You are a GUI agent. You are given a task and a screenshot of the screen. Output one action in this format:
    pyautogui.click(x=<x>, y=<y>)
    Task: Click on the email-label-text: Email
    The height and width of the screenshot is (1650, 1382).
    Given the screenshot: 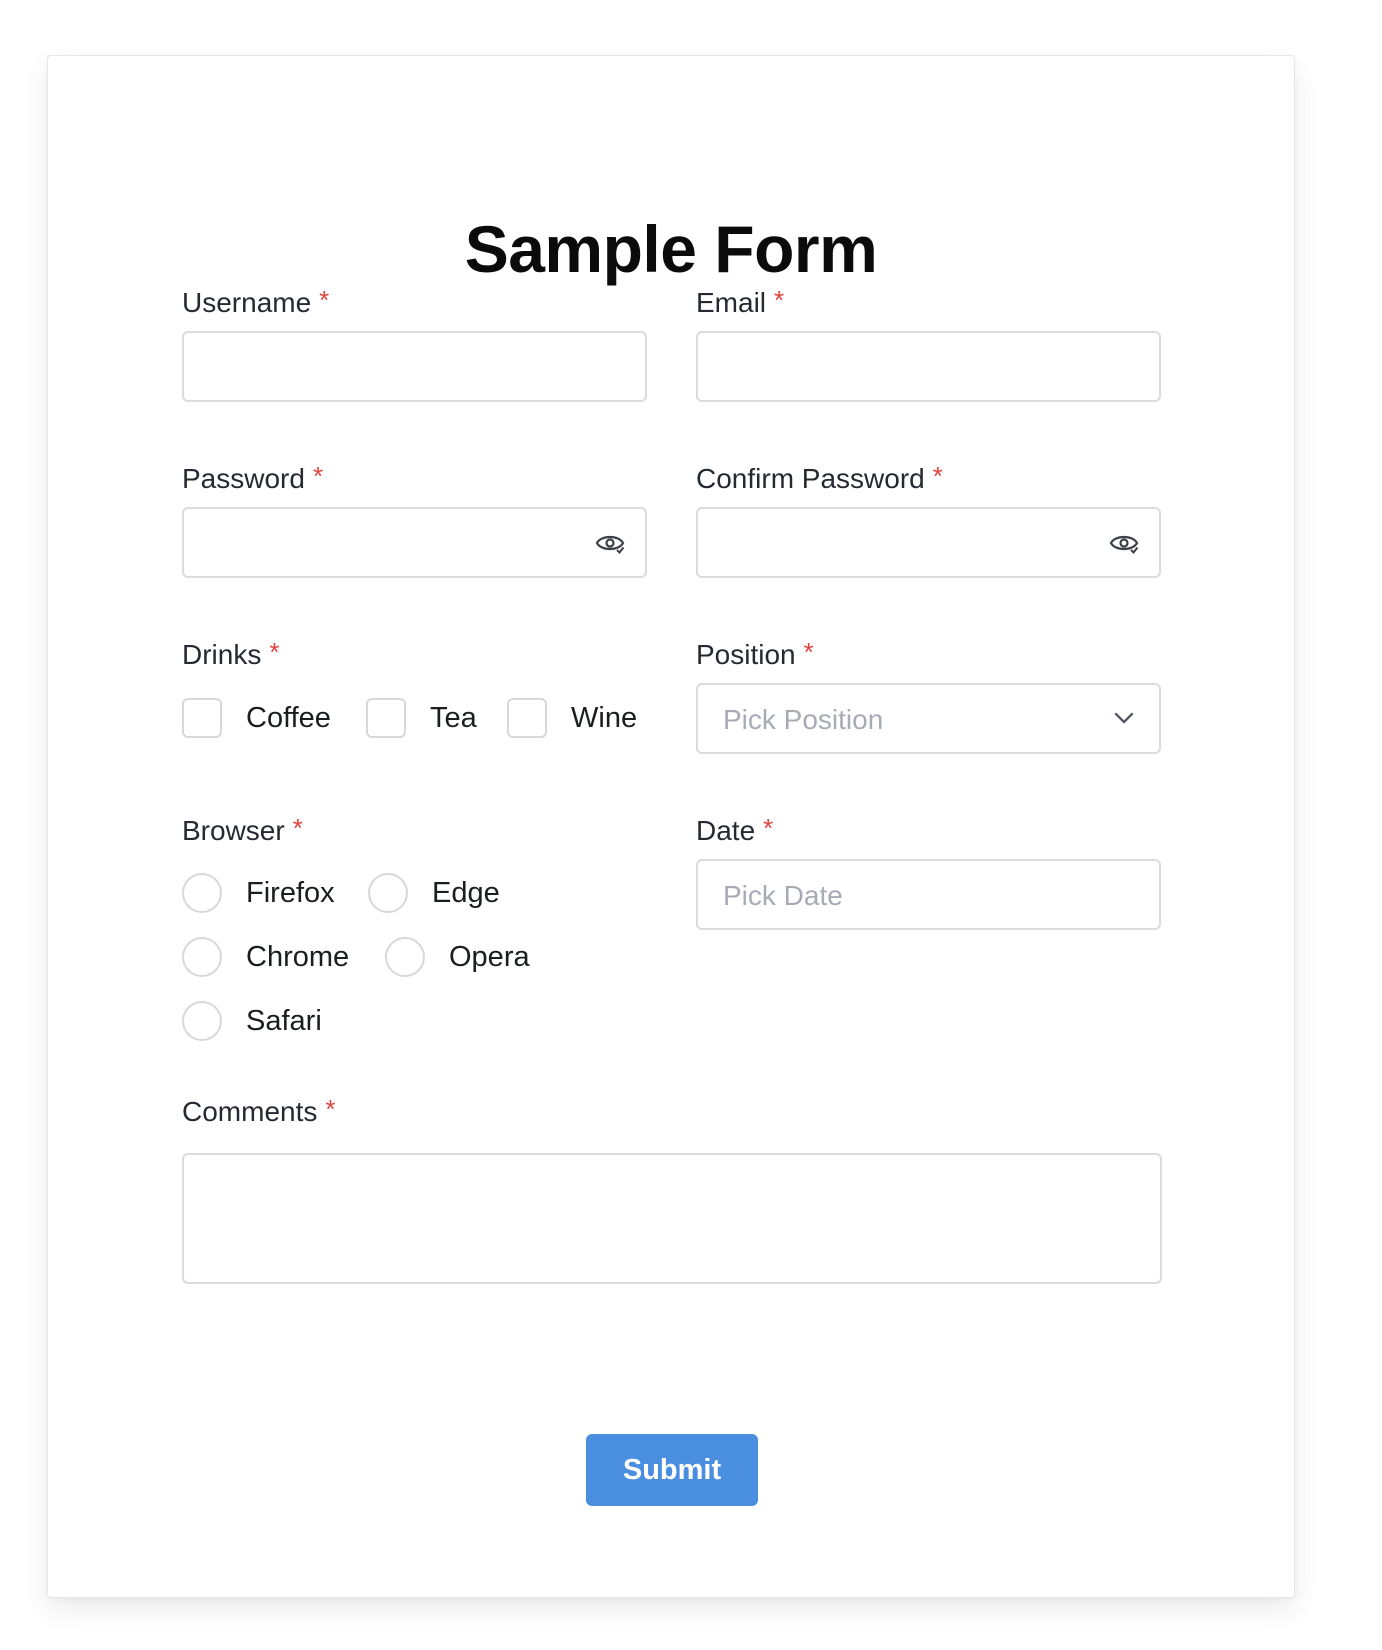 What is the action you would take?
    pyautogui.click(x=731, y=302)
    